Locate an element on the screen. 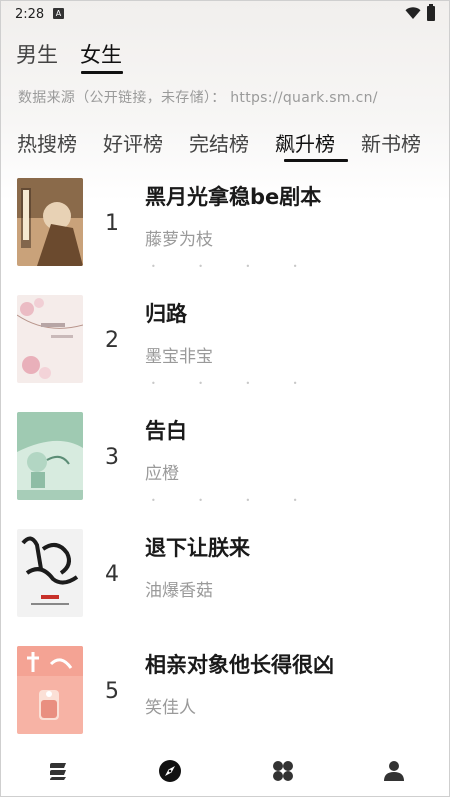  book-title: 归路 is located at coordinates (166, 314).